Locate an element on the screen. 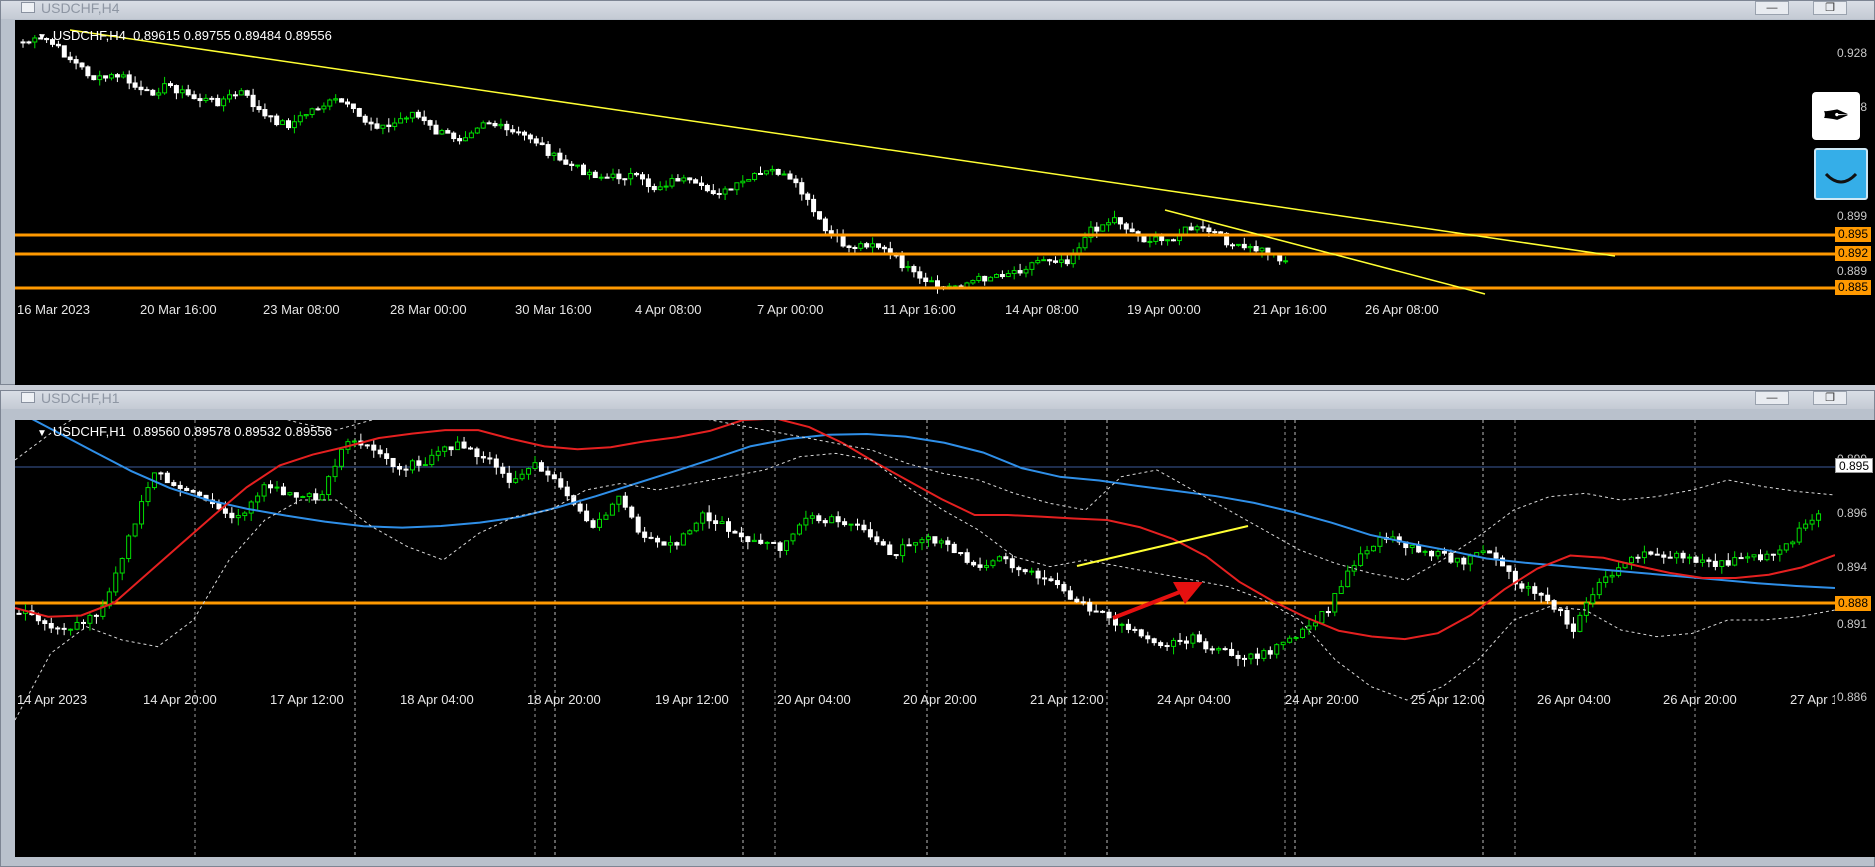 This screenshot has height=867, width=1875. price-label: 0.891 is located at coordinates (1852, 624).